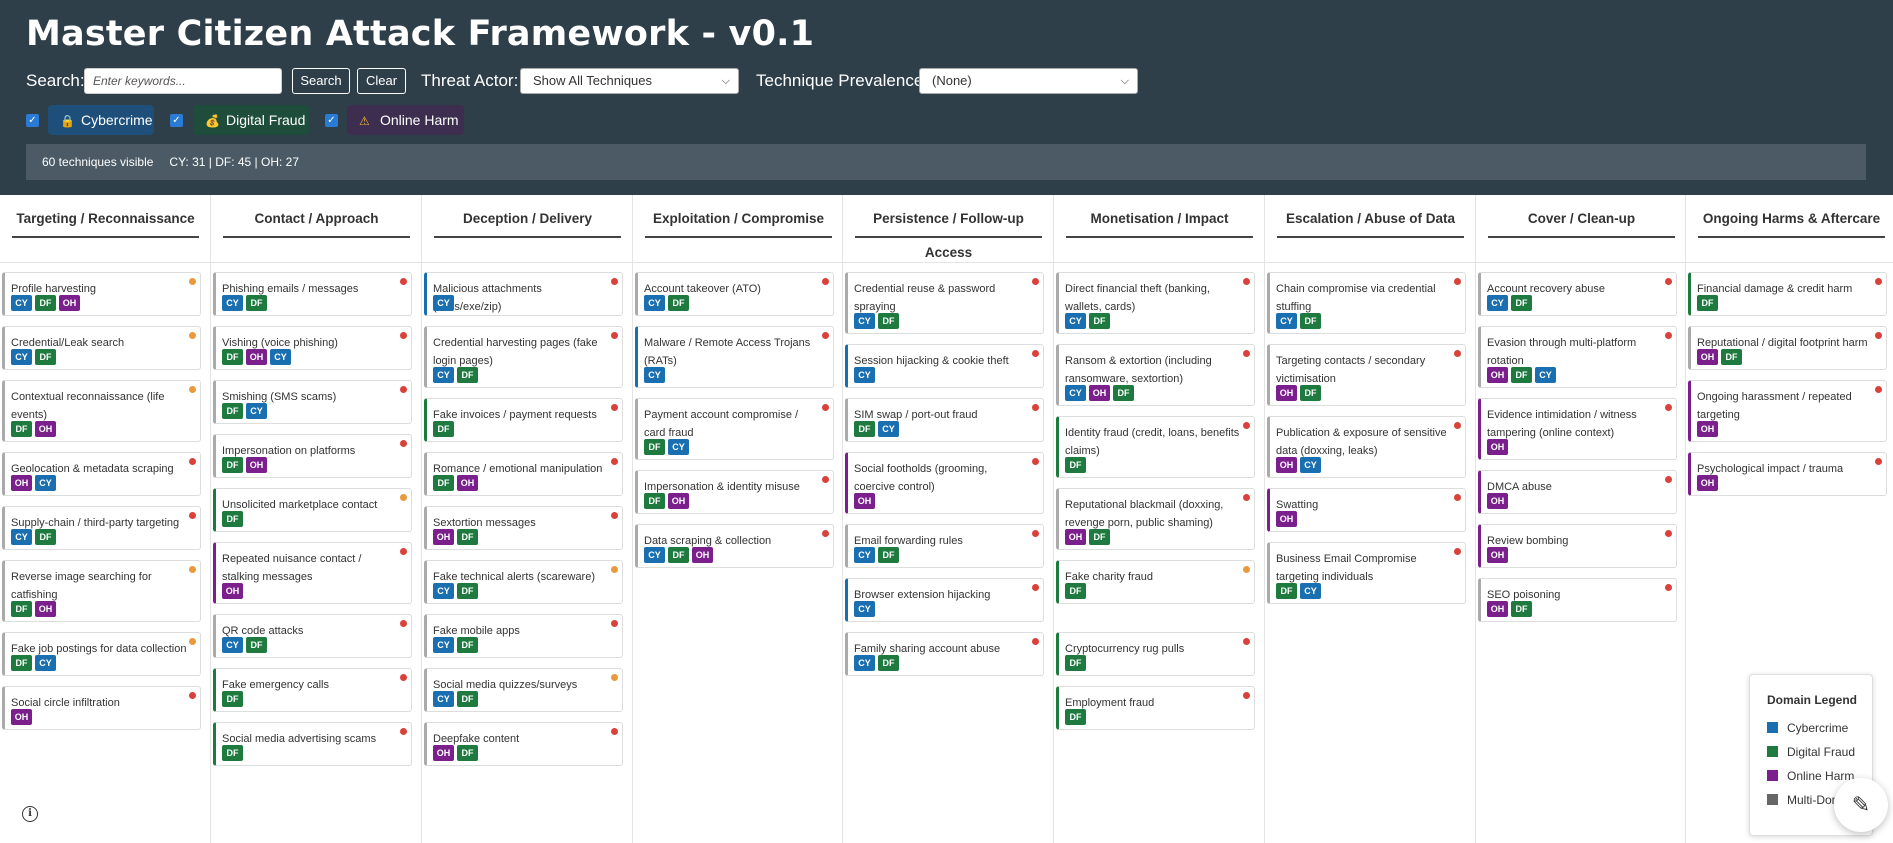  What do you see at coordinates (381, 81) in the screenshot?
I see `clear-button: Clear` at bounding box center [381, 81].